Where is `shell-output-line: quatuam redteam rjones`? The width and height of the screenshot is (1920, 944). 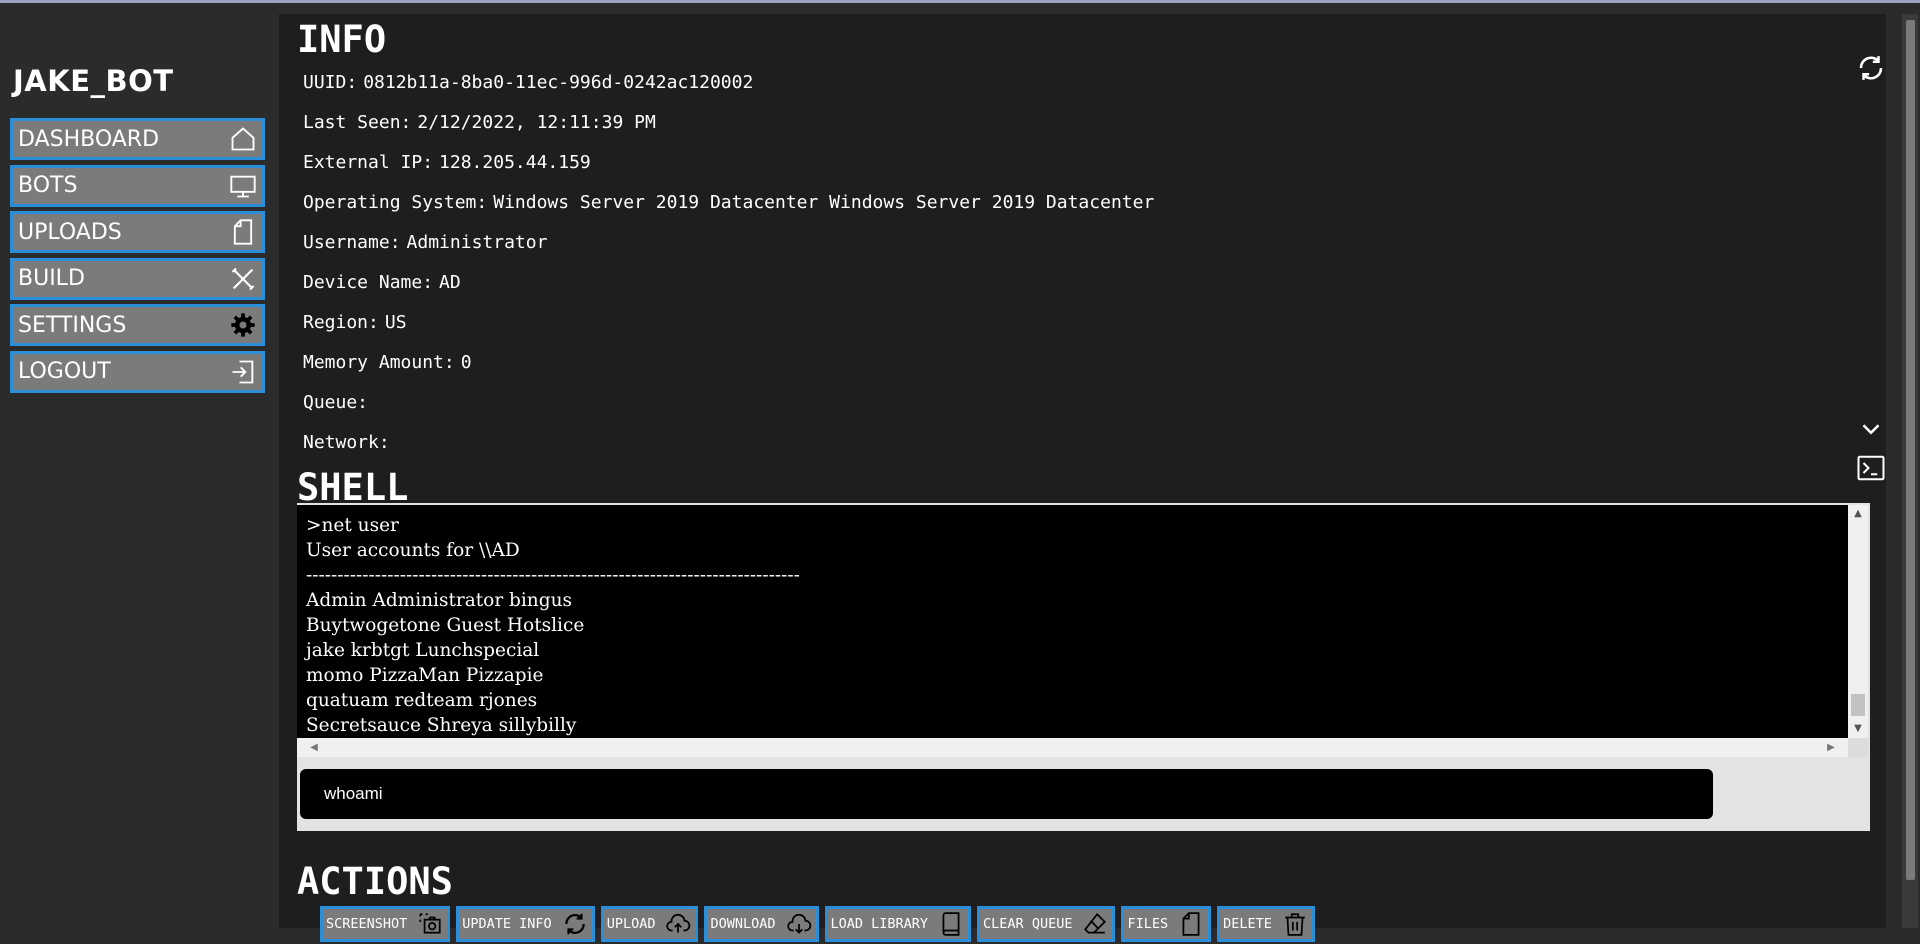 shell-output-line: quatuam redteam rjones is located at coordinates (422, 700).